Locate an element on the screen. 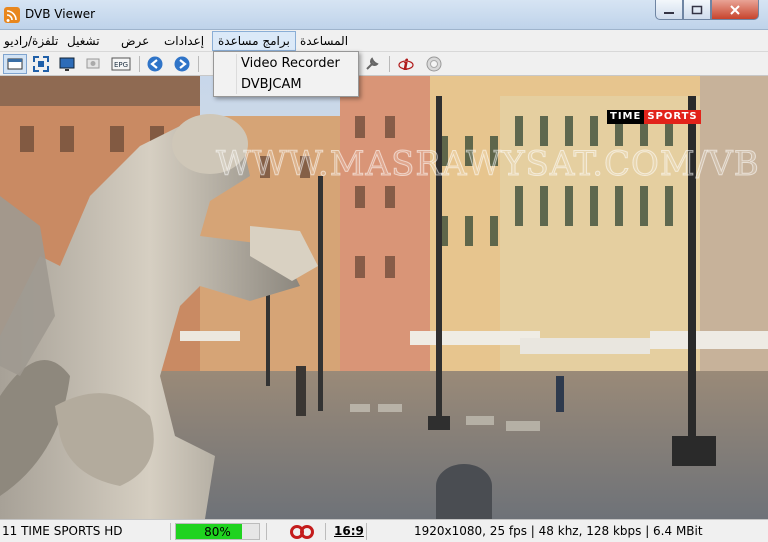  menu-item-video-recorder: Video Recorder is located at coordinates (290, 63).